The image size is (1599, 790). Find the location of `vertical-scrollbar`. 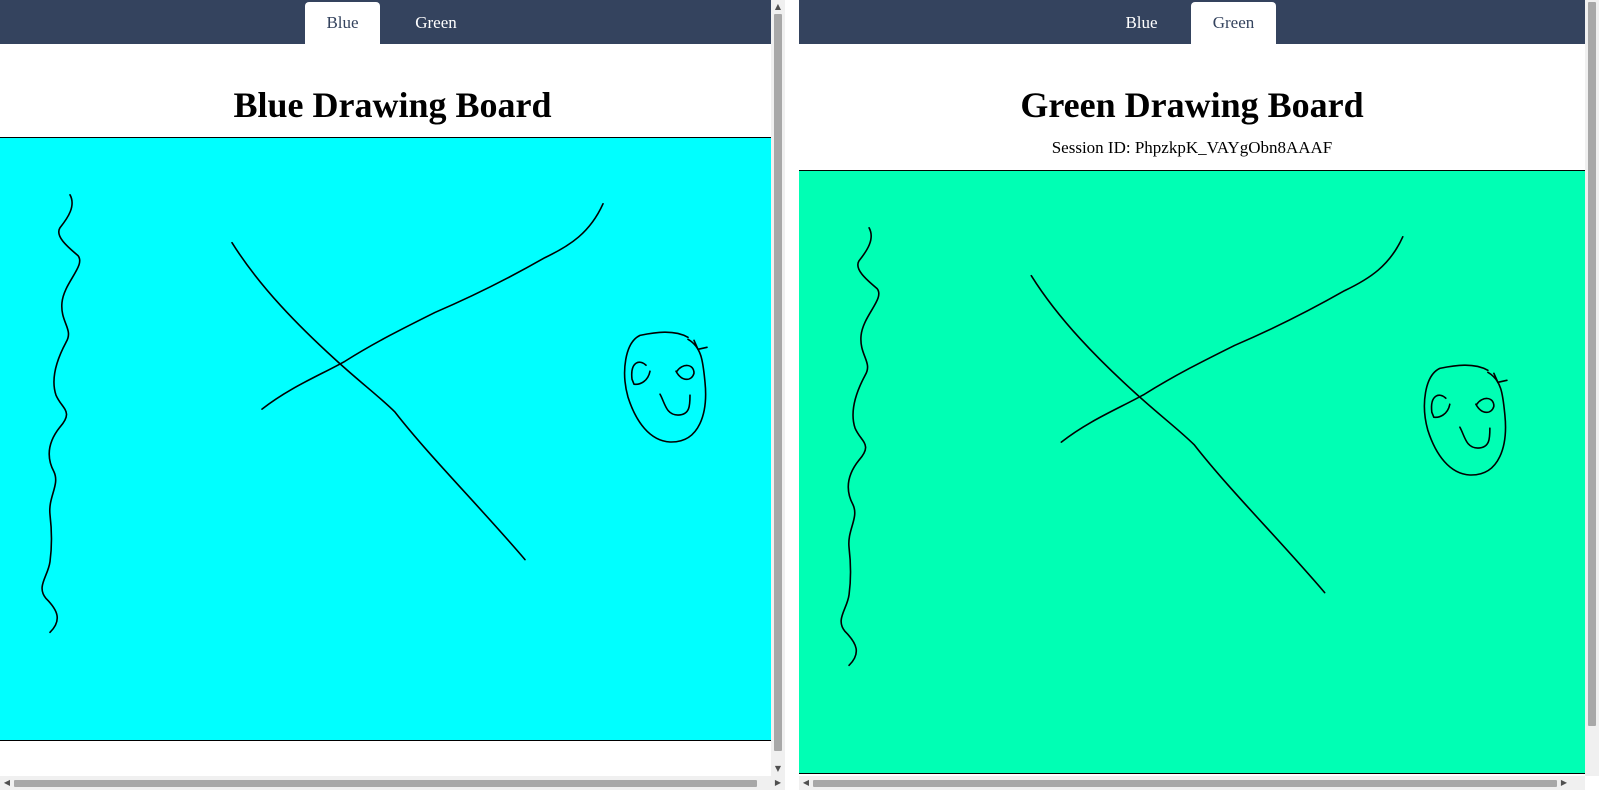

vertical-scrollbar is located at coordinates (1592, 388).